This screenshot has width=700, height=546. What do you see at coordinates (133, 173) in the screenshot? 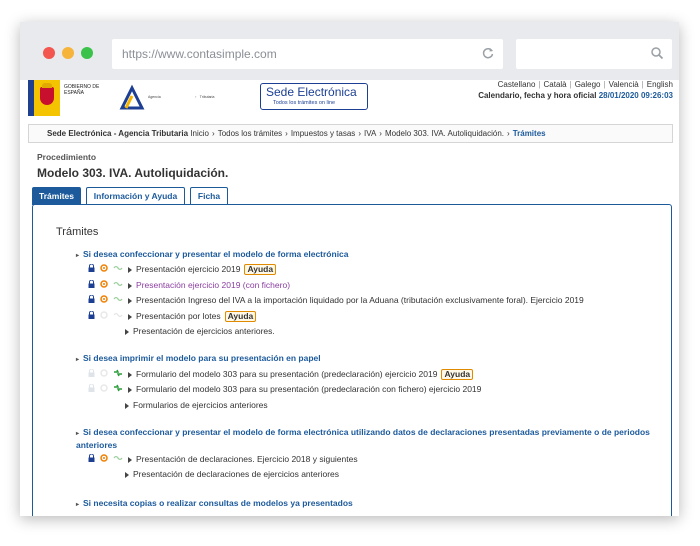
I see `page-title: Modelo 303. IVA. Autoliquidación.` at bounding box center [133, 173].